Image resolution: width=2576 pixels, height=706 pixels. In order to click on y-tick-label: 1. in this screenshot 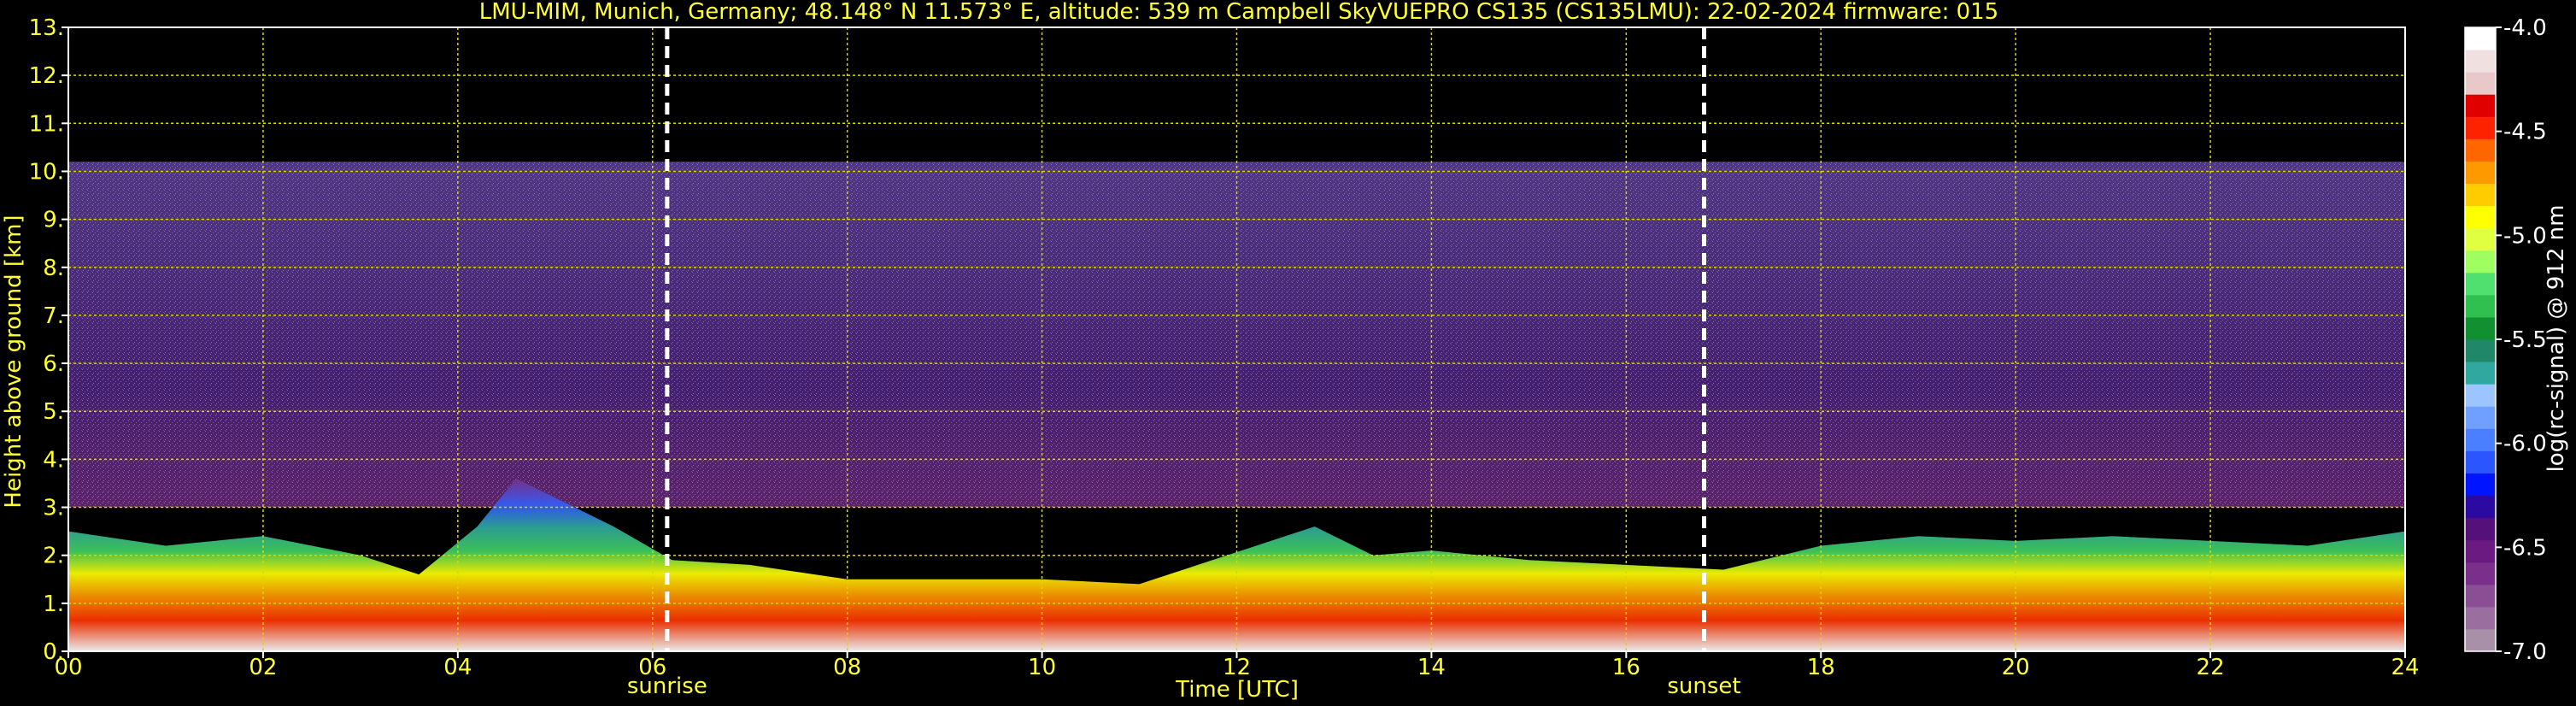, I will do `click(53, 604)`.